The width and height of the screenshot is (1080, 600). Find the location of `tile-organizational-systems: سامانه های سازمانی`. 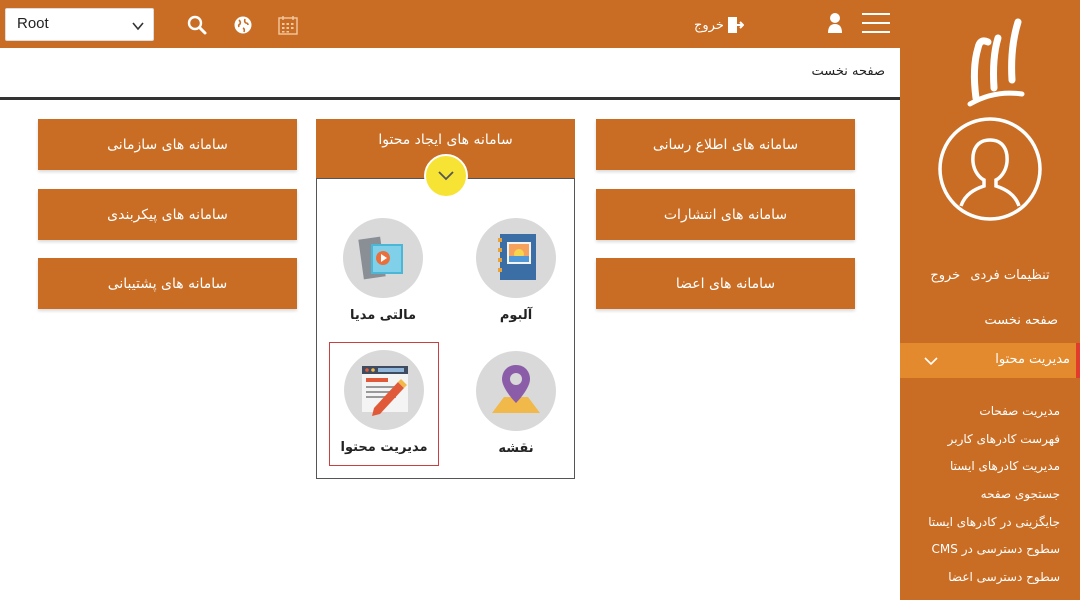

tile-organizational-systems: سامانه های سازمانی is located at coordinates (167, 144).